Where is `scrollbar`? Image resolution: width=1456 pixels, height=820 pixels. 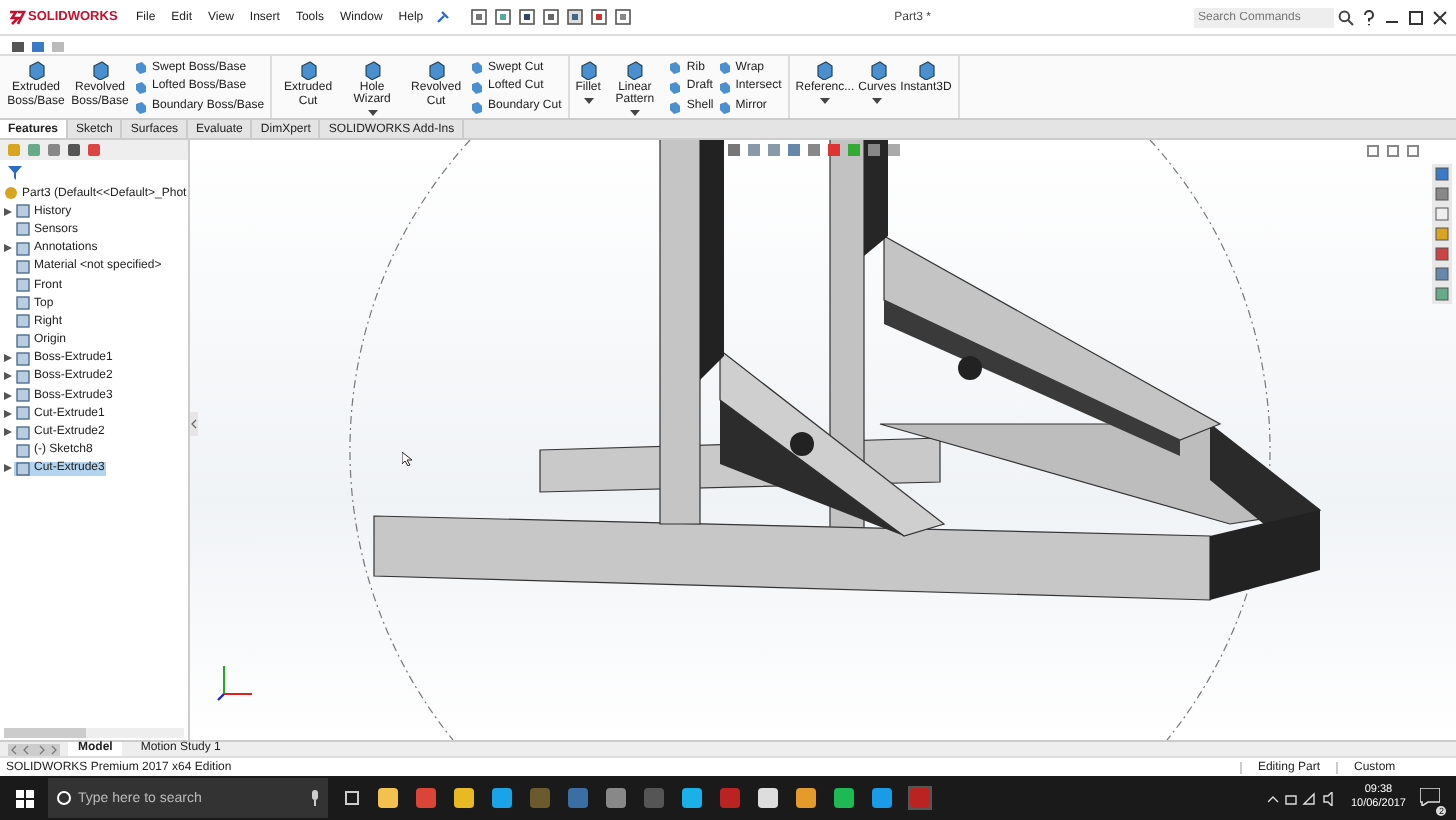 scrollbar is located at coordinates (94, 733).